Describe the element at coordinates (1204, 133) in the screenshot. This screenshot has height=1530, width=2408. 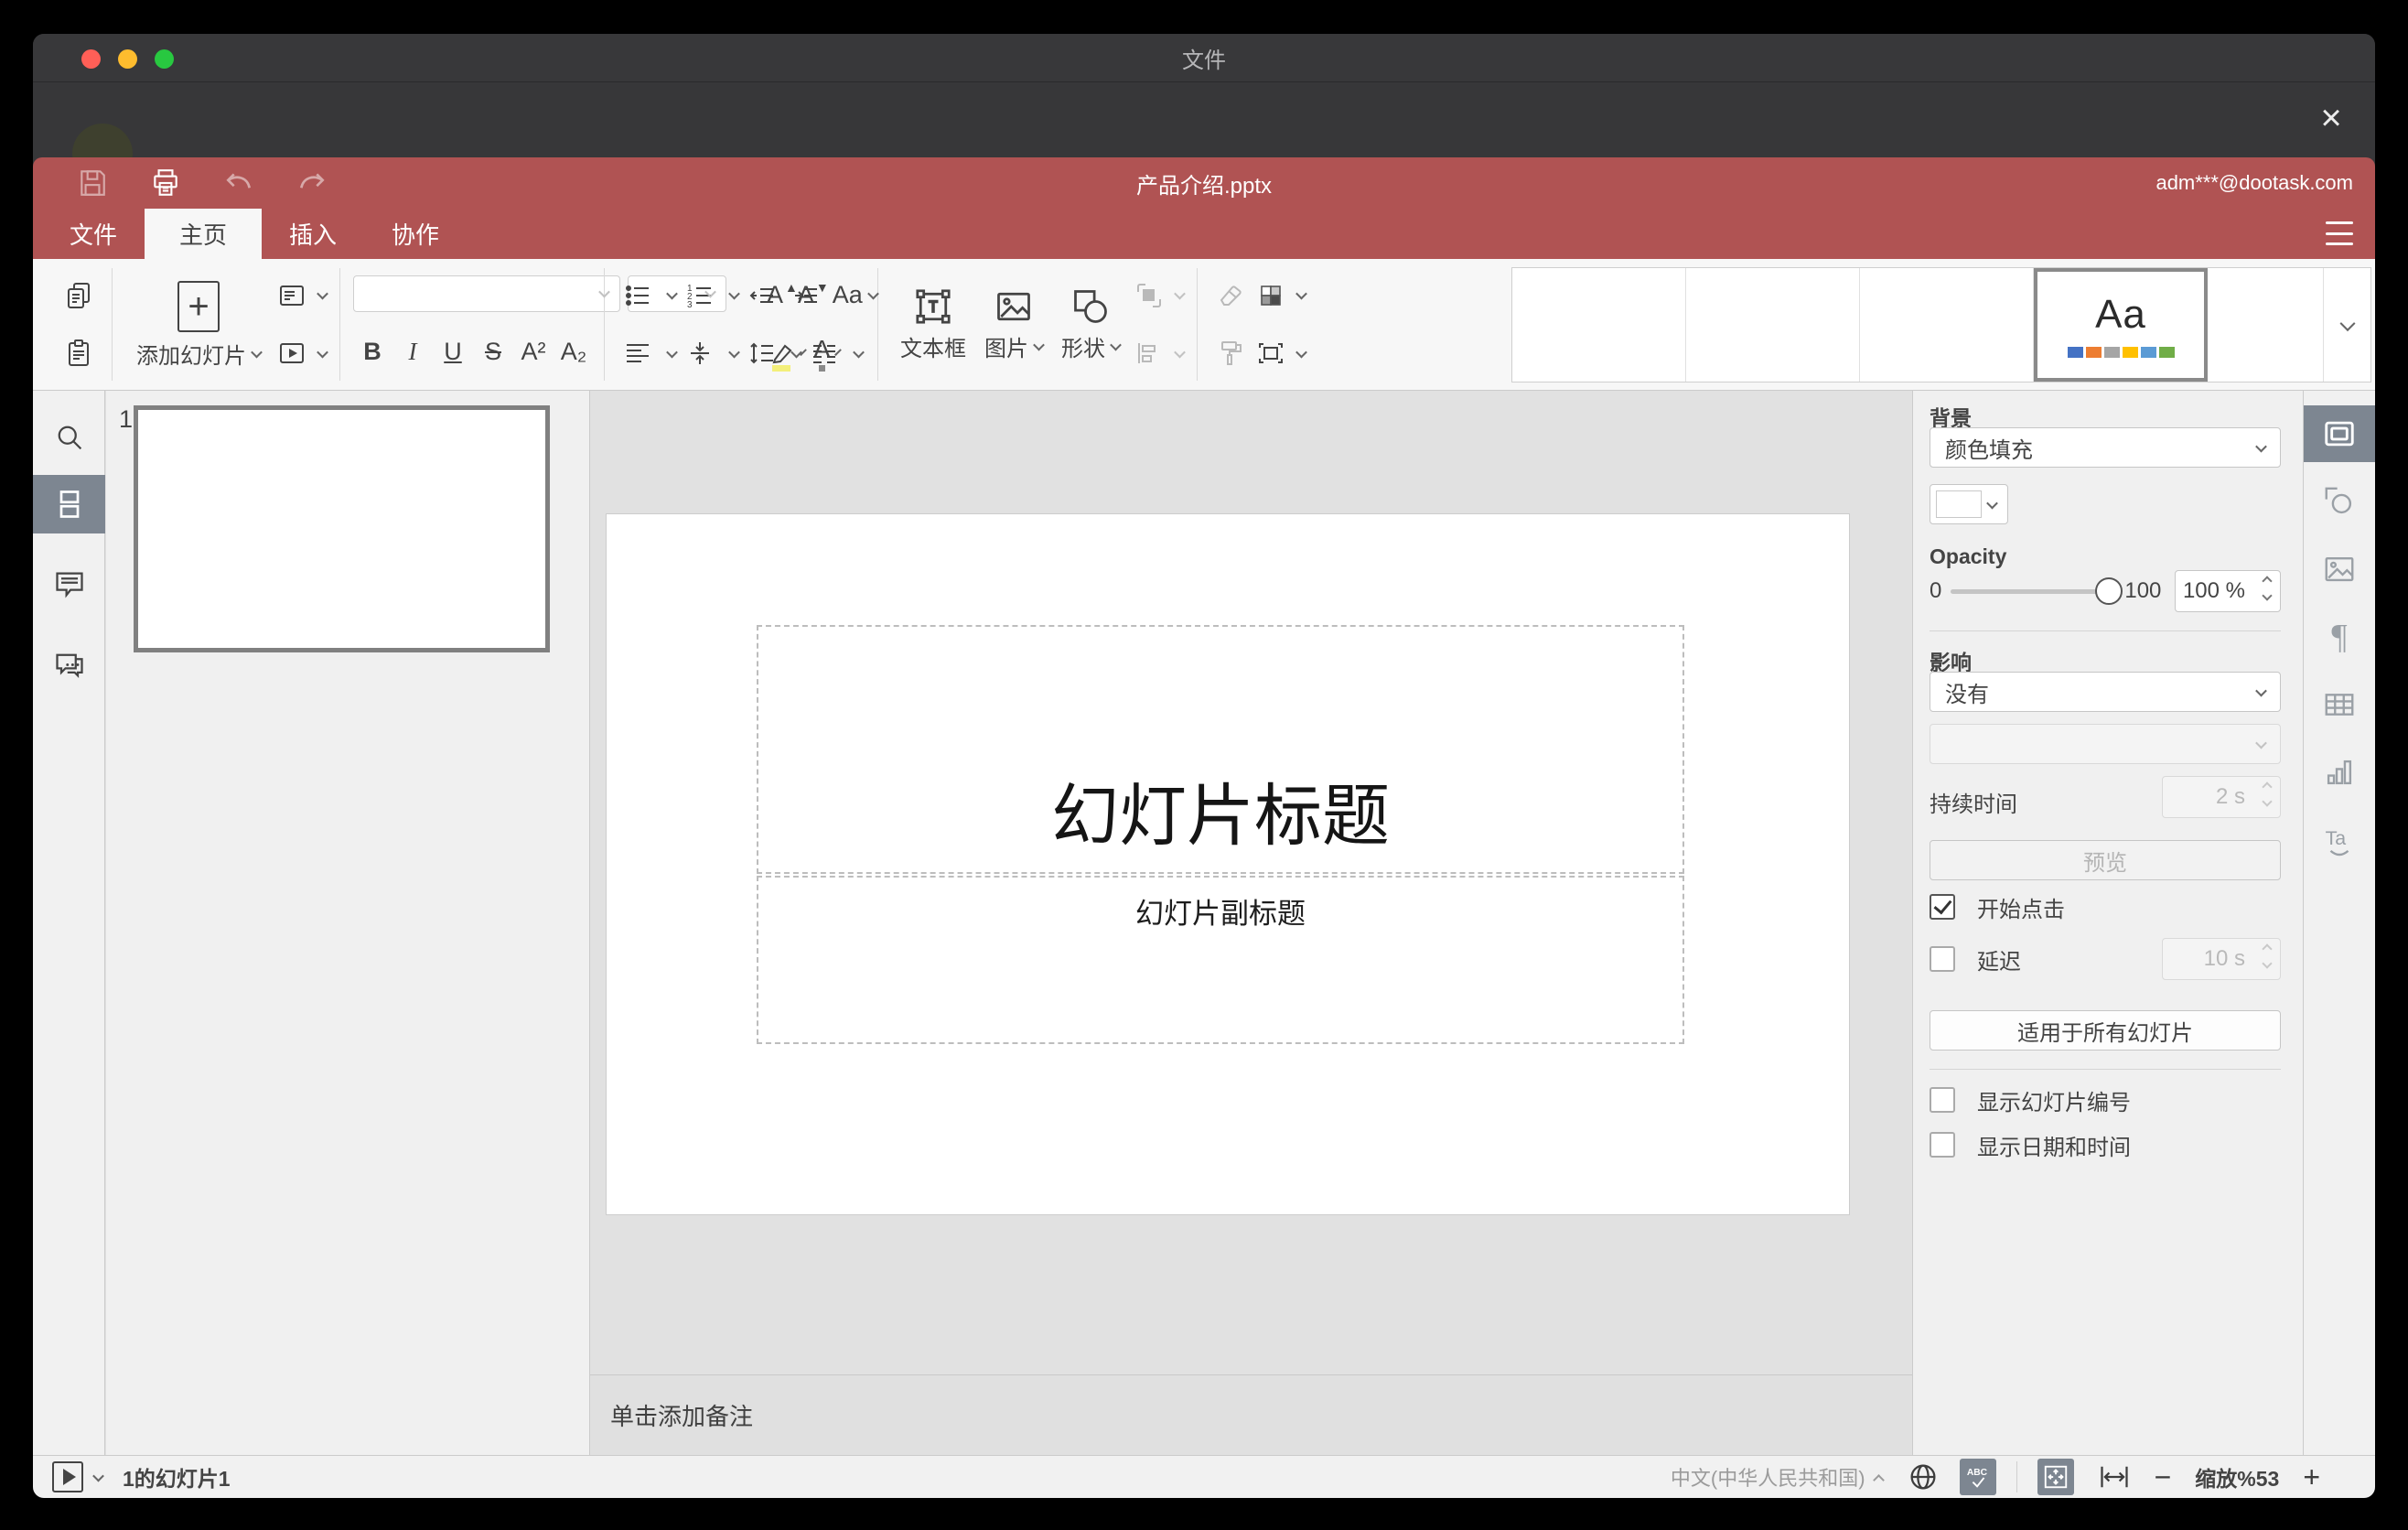
I see `app-header-dark: ×` at that location.